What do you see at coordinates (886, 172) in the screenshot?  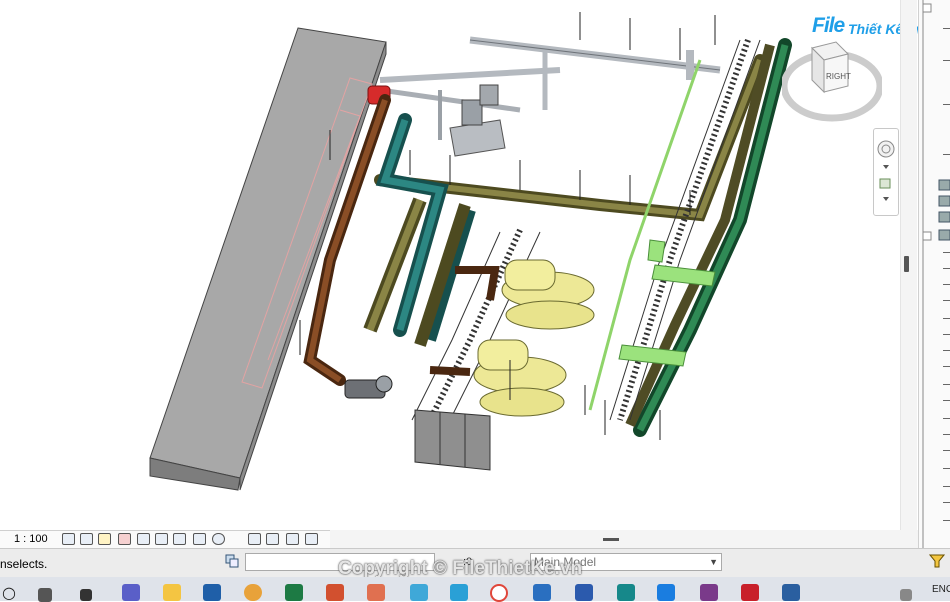 I see `navigation-bar` at bounding box center [886, 172].